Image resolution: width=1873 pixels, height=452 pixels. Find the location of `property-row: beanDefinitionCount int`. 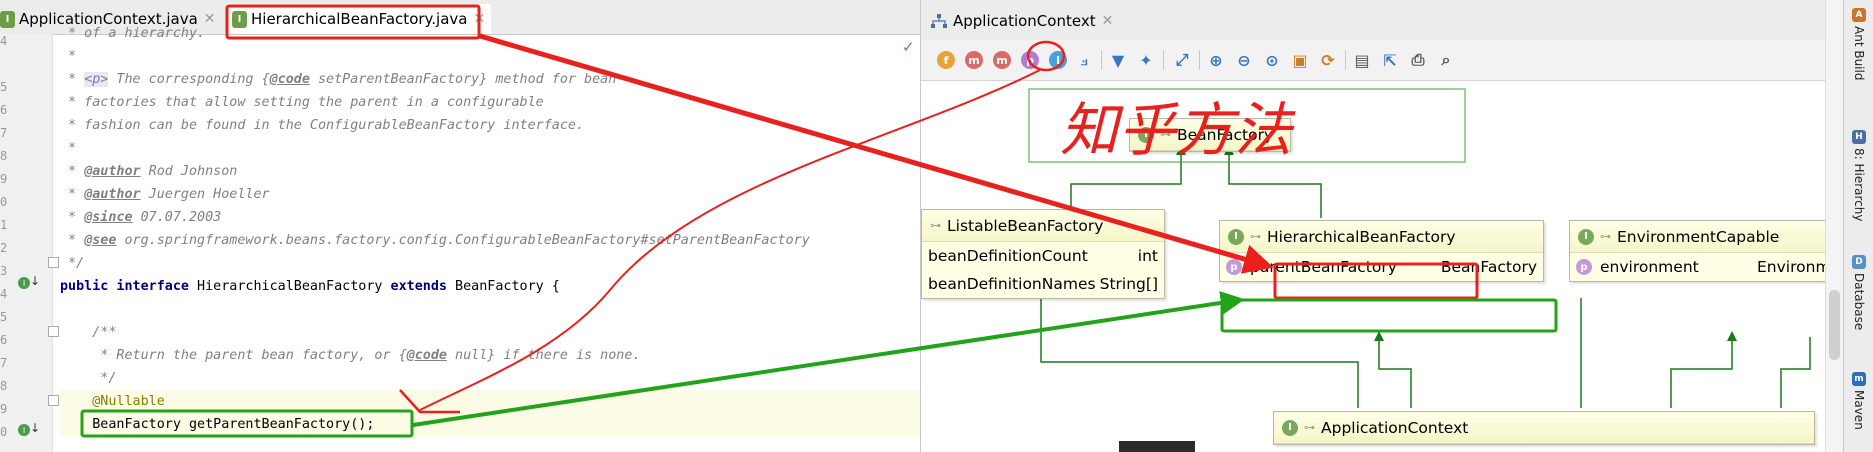

property-row: beanDefinitionCount int is located at coordinates (1043, 256).